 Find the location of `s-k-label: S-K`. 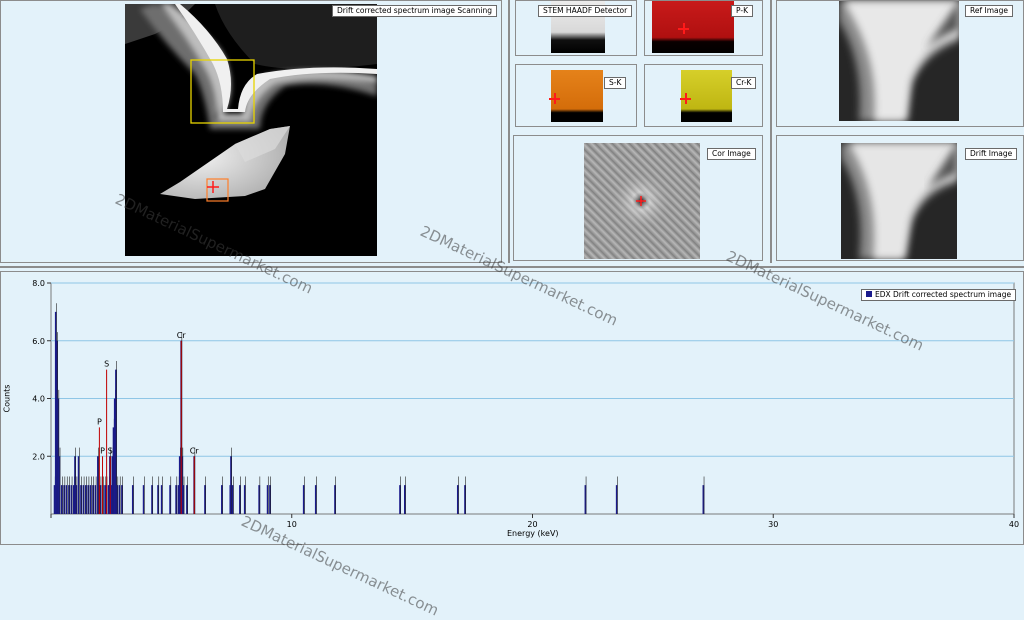

s-k-label: S-K is located at coordinates (615, 83).